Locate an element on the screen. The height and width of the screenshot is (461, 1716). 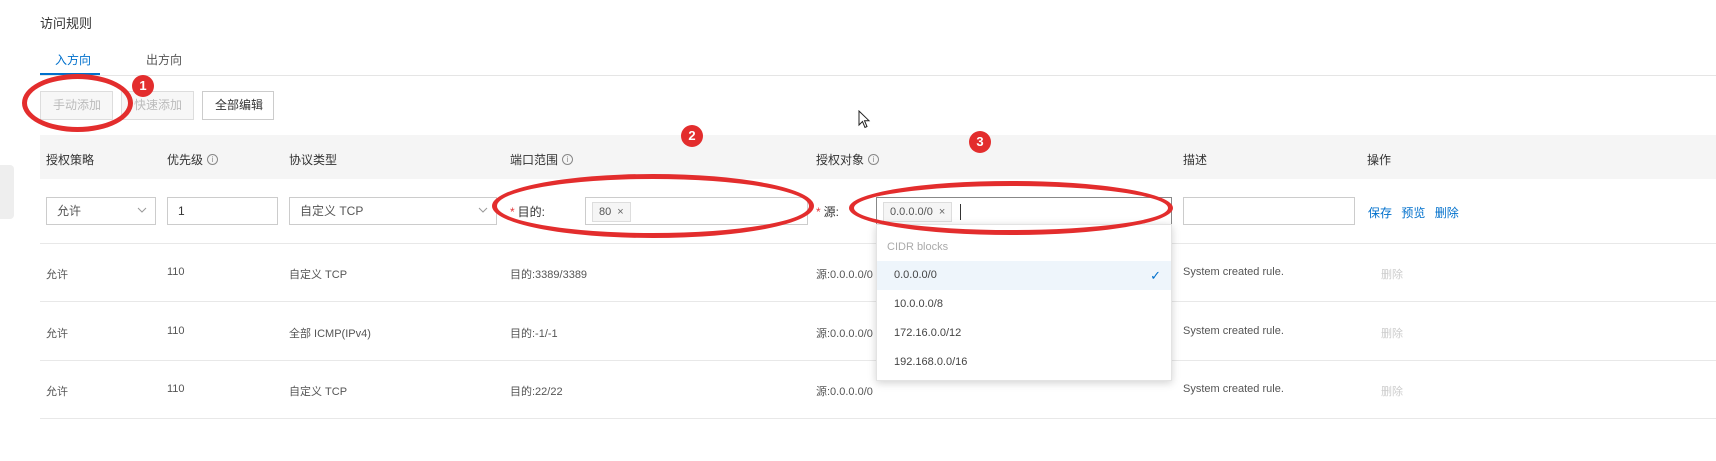
column-header-port-range: 端口范围 i is located at coordinates (542, 159).